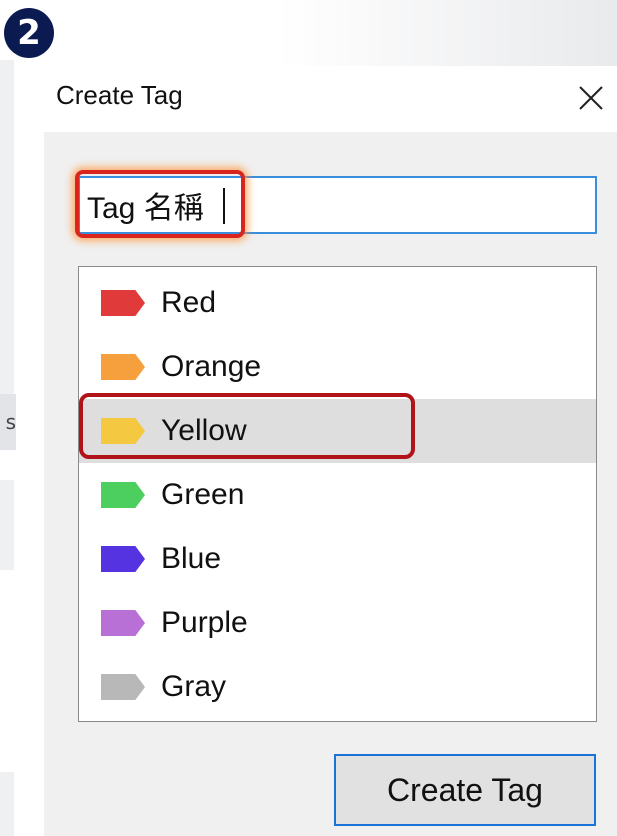  I want to click on gray-tag-icon, so click(123, 687).